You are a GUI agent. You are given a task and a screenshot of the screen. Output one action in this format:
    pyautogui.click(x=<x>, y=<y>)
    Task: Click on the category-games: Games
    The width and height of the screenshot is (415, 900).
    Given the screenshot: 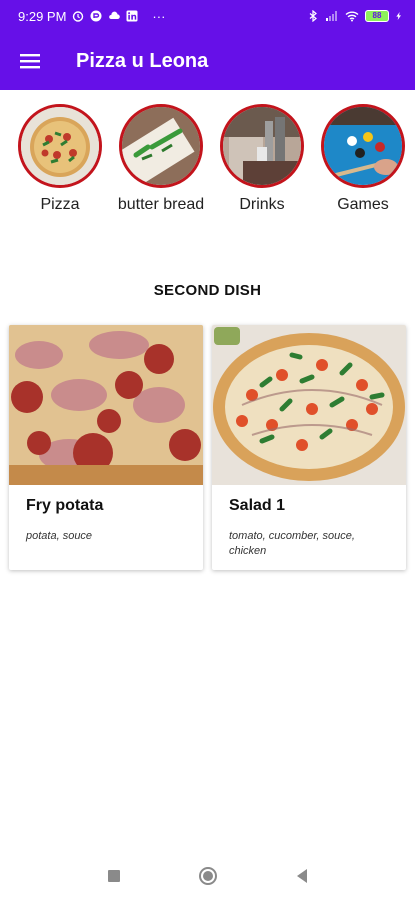 What is the action you would take?
    pyautogui.click(x=363, y=159)
    